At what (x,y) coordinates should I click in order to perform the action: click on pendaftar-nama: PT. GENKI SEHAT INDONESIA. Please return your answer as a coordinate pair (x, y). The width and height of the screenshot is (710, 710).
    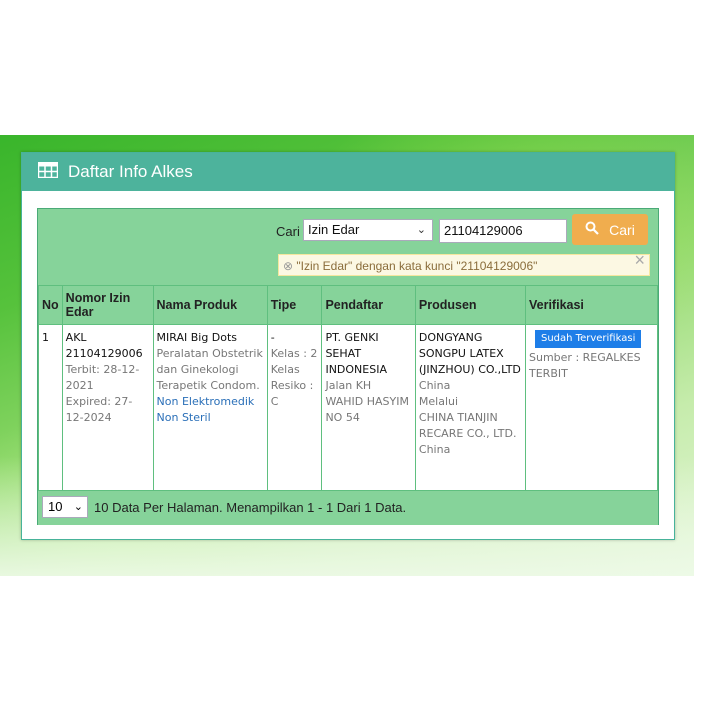
    Looking at the image, I should click on (356, 353).